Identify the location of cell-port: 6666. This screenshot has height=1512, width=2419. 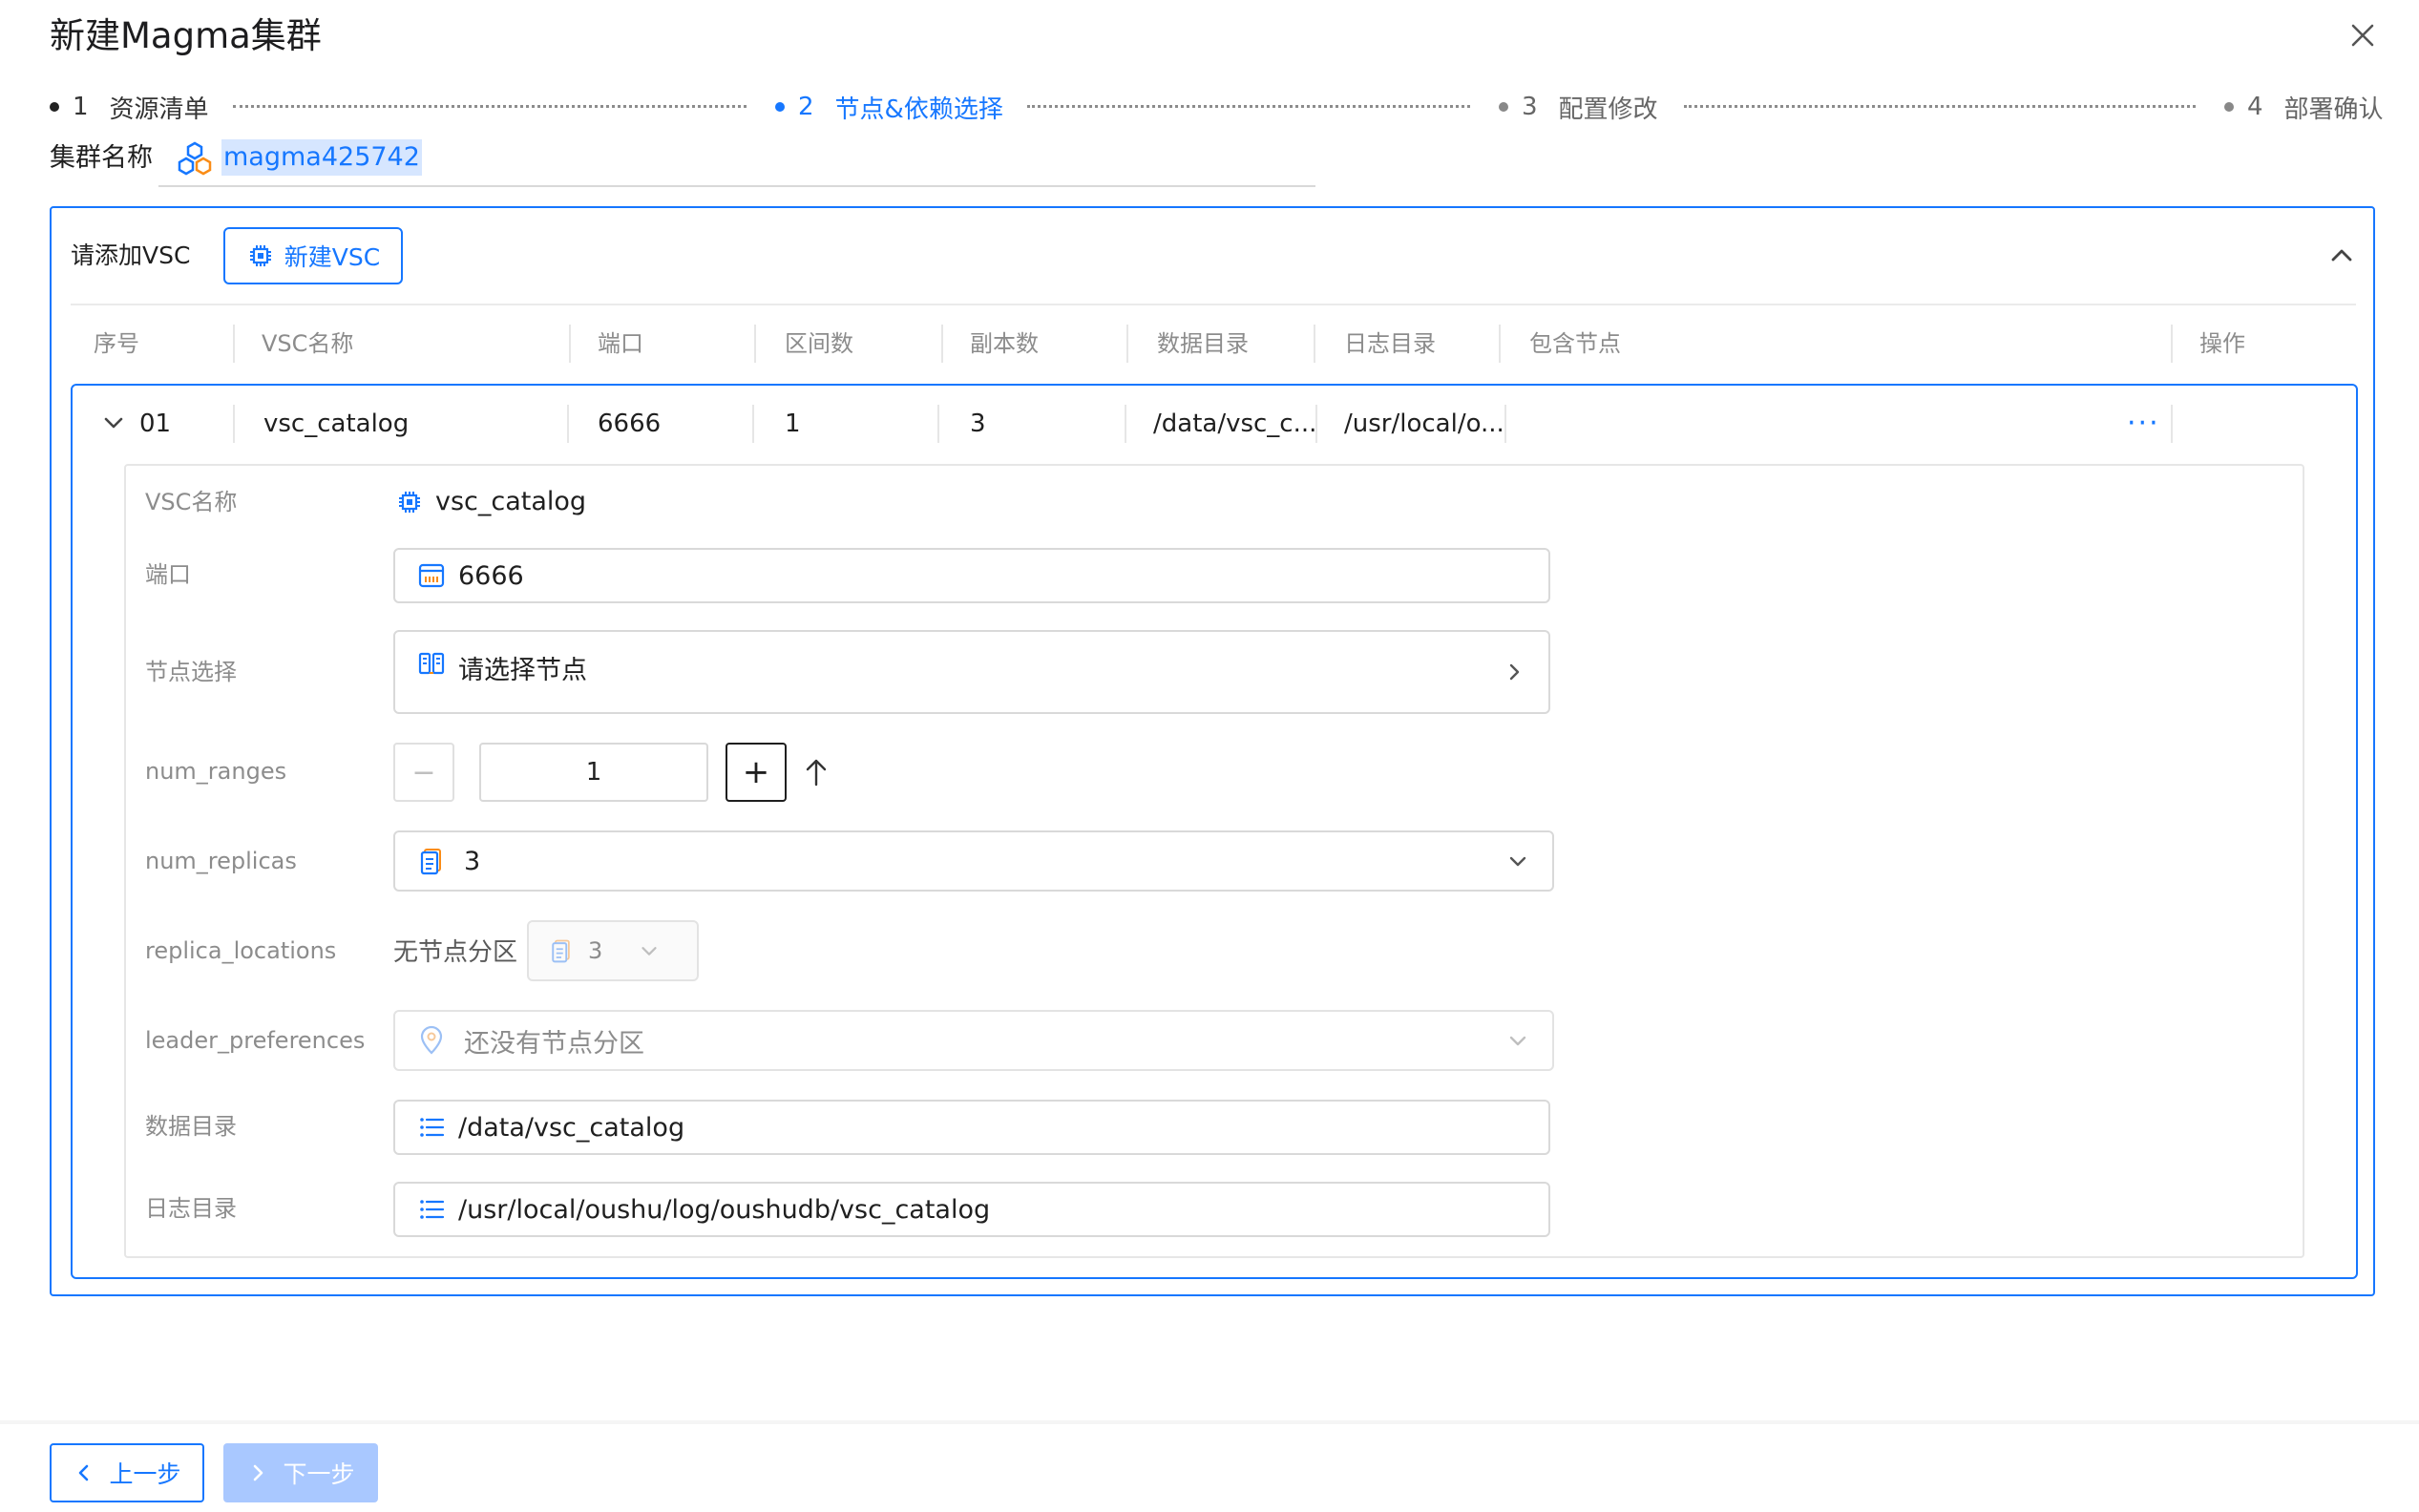
(630, 424).